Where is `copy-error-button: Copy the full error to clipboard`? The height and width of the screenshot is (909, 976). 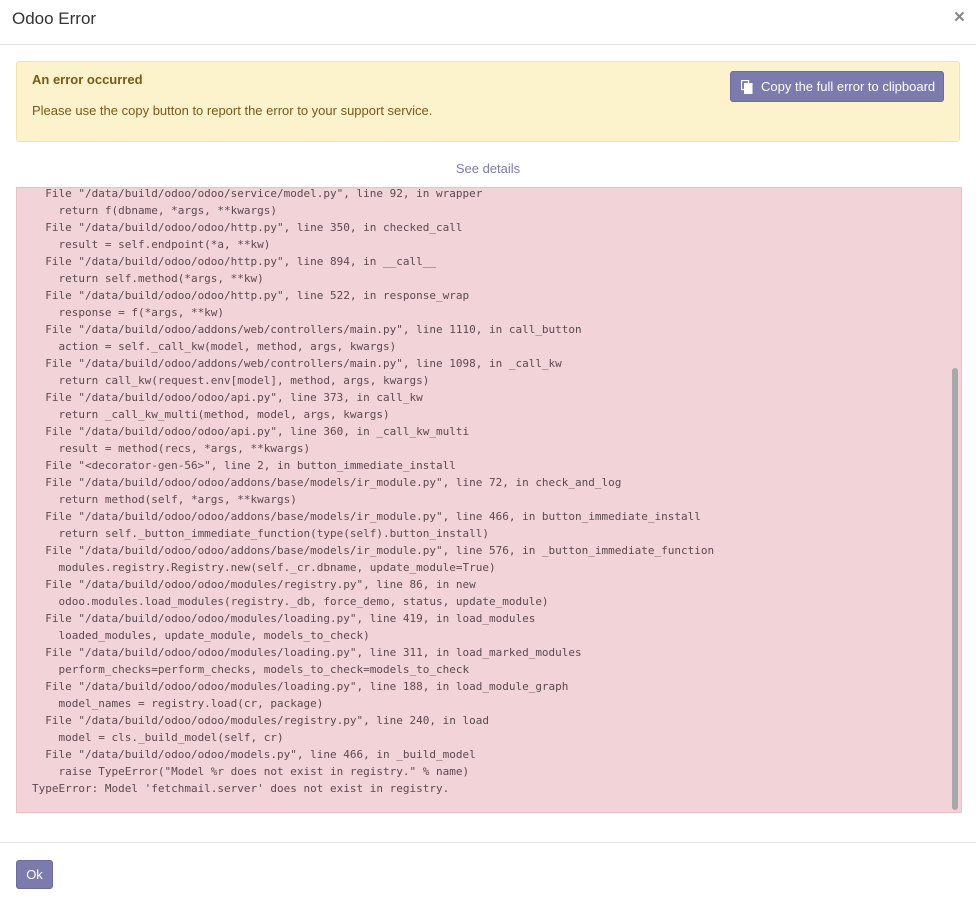
copy-error-button: Copy the full error to clipboard is located at coordinates (837, 86).